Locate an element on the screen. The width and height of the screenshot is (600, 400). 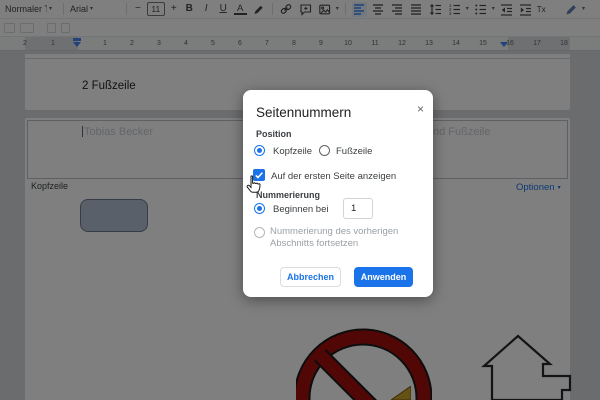
radio-footer-label: Fußzeile is located at coordinates (354, 151).